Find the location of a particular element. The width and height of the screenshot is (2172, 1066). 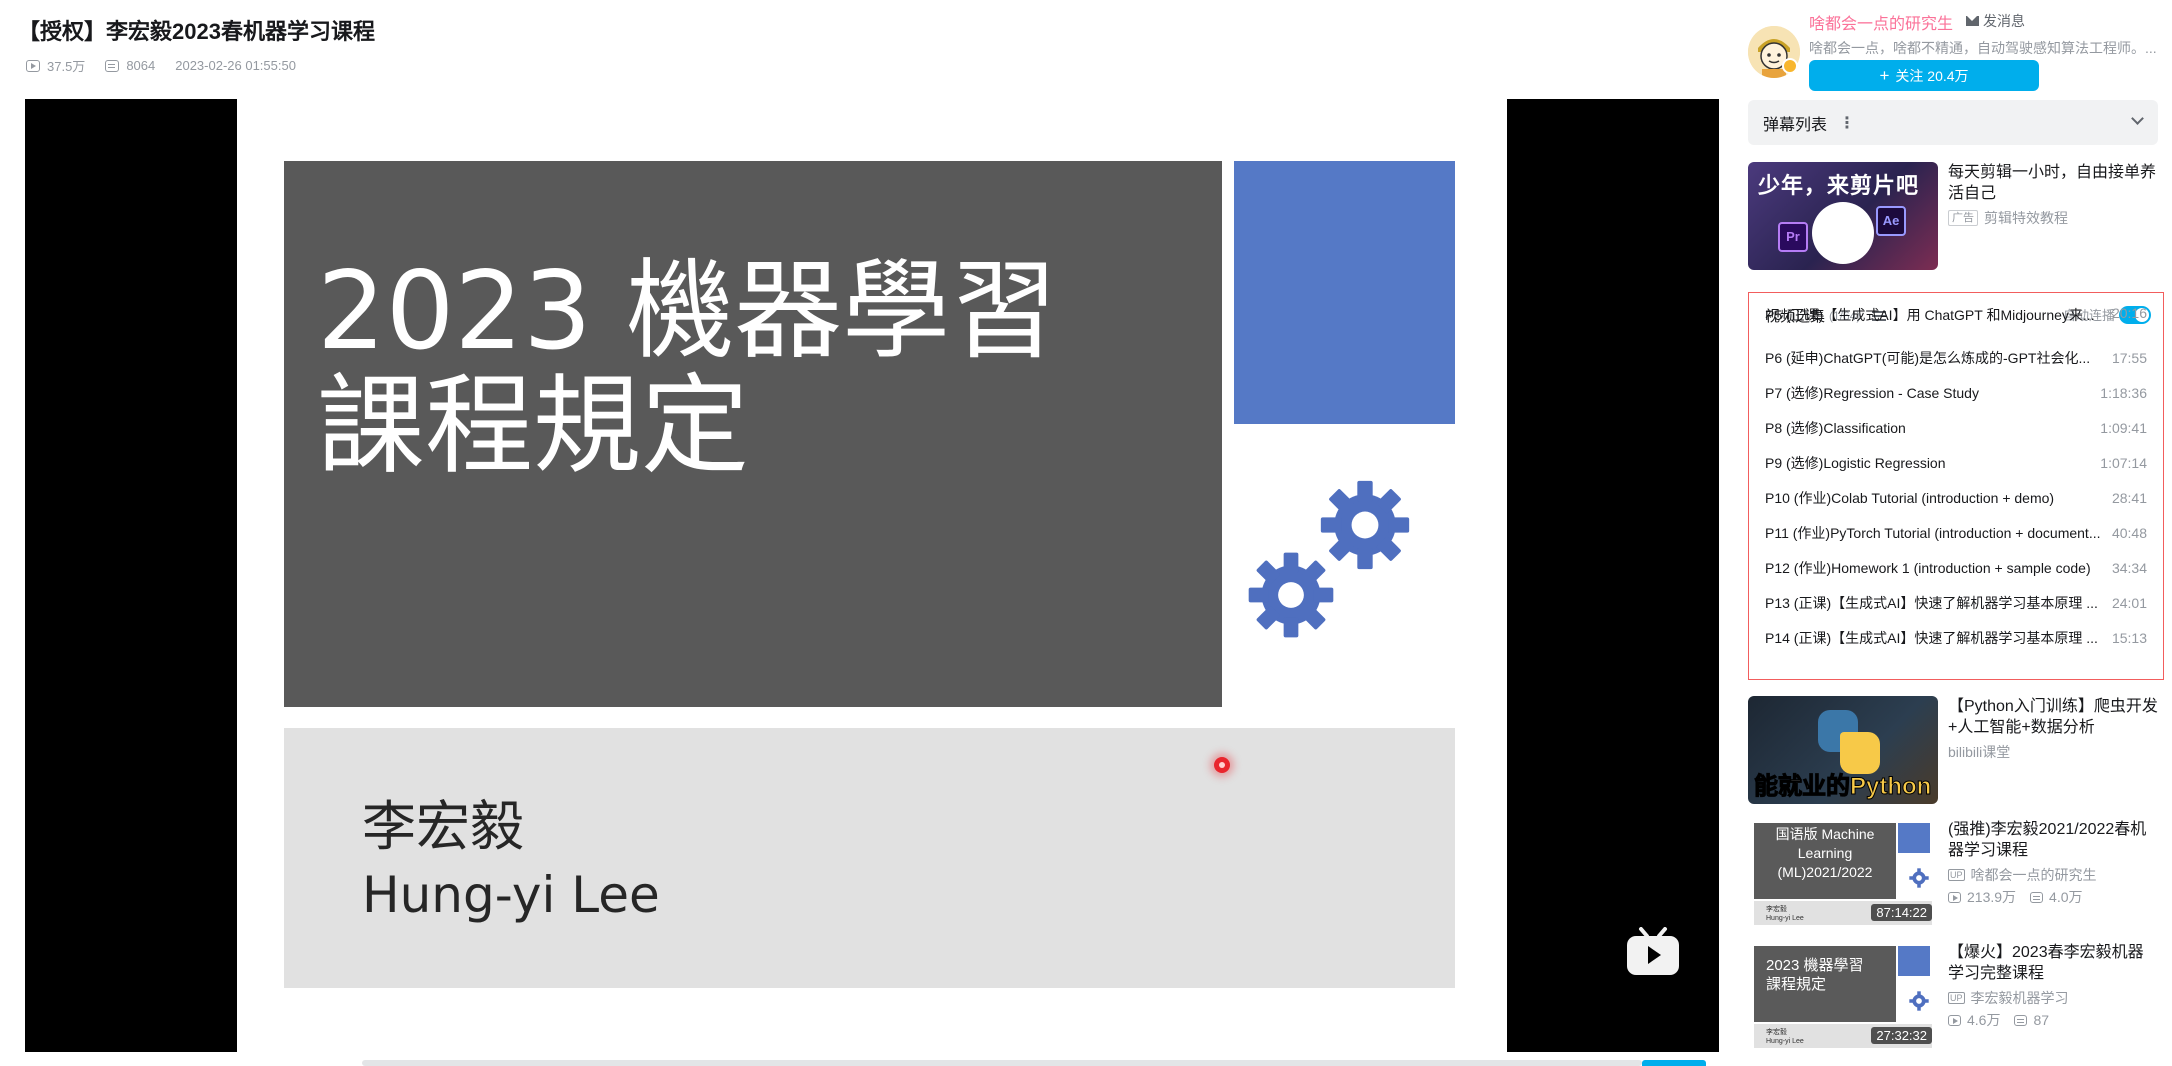

view-count: 37.5万 is located at coordinates (55, 65).